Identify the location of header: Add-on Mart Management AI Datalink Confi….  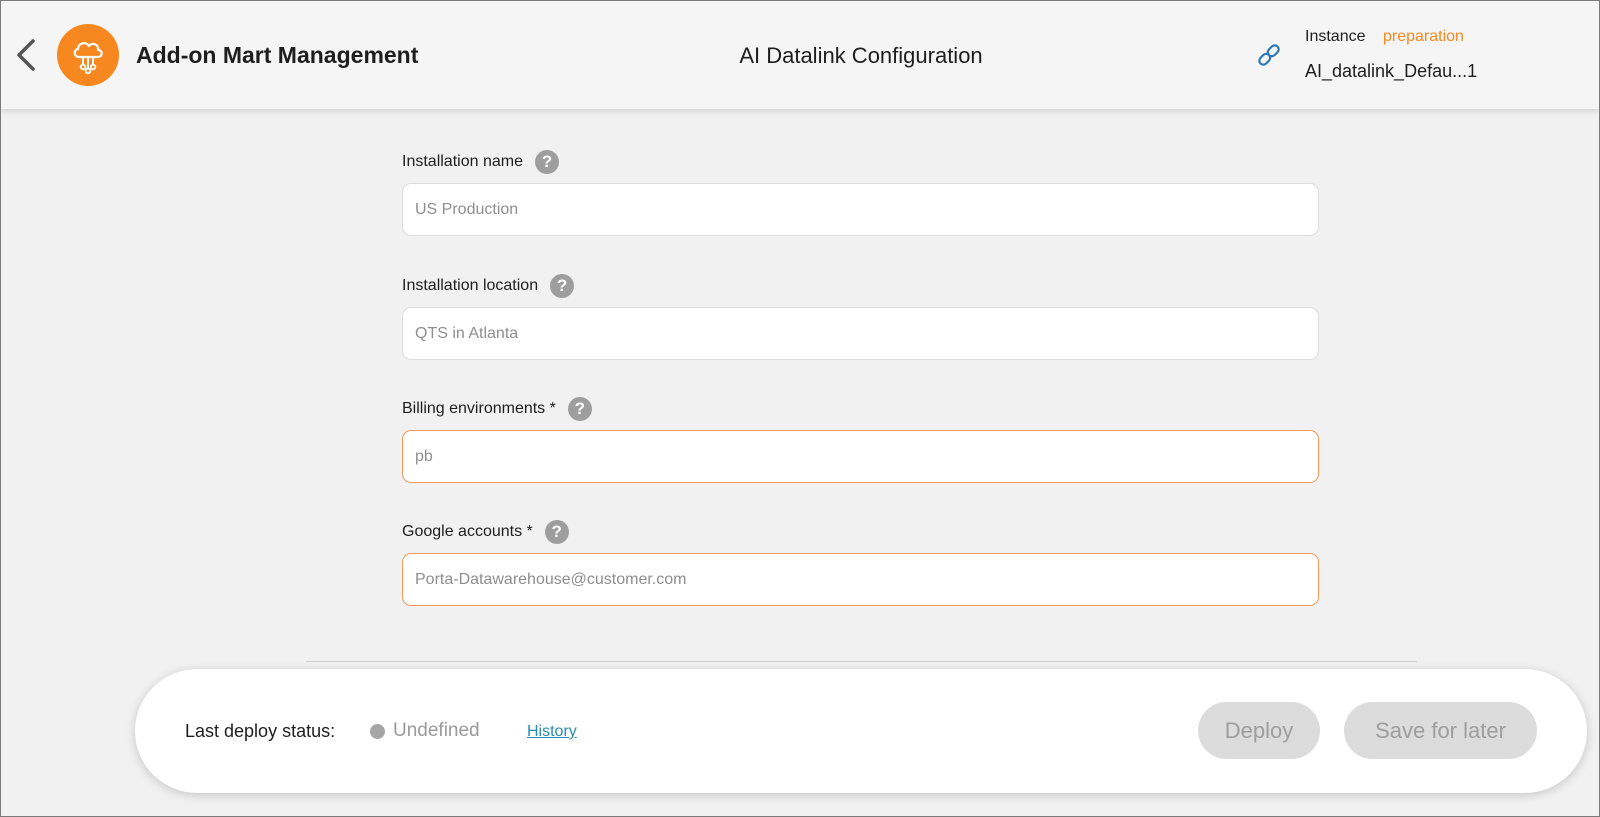
(800, 55).